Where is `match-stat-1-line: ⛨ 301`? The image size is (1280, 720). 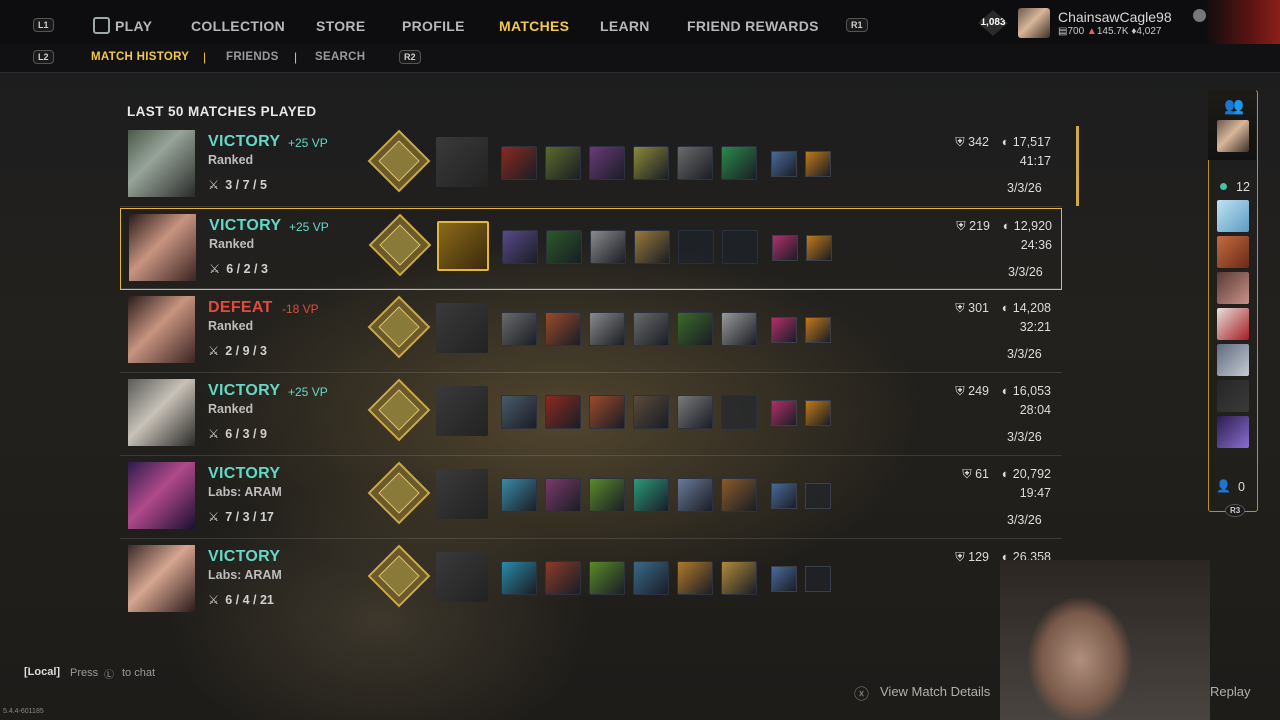 match-stat-1-line: ⛨ 301 is located at coordinates (962, 308).